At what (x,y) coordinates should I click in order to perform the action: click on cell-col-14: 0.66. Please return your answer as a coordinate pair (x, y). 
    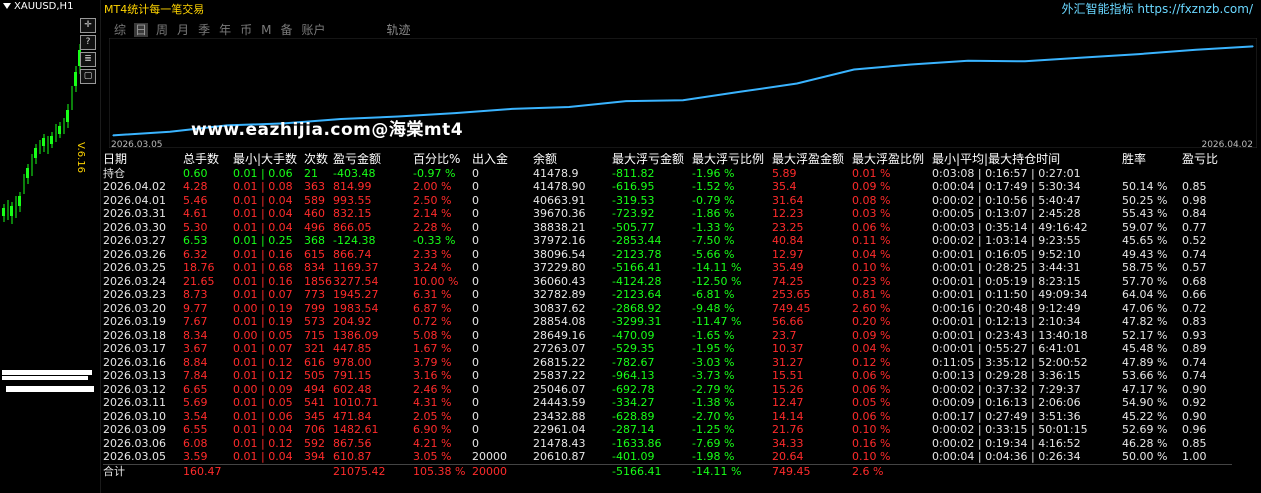
    Looking at the image, I should click on (1194, 294).